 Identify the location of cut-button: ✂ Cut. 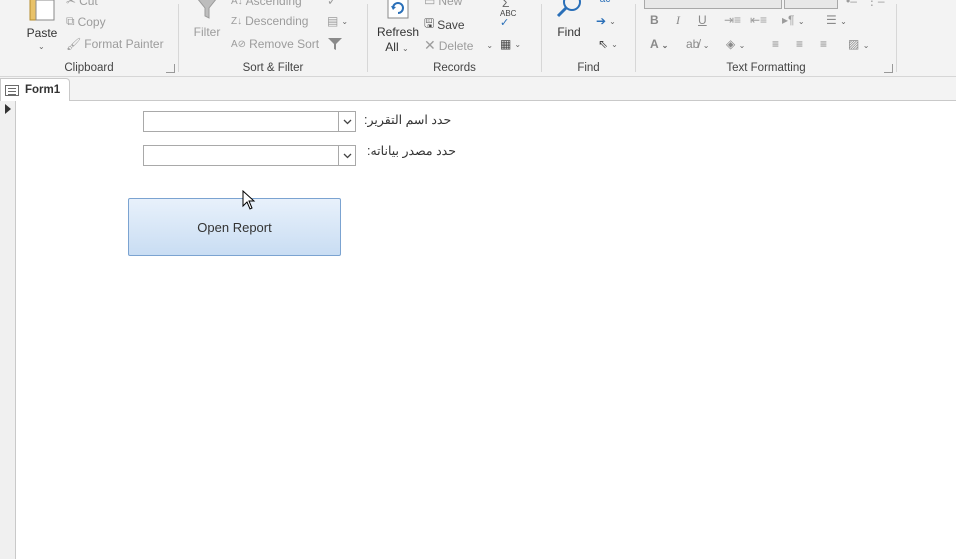
(82, 4).